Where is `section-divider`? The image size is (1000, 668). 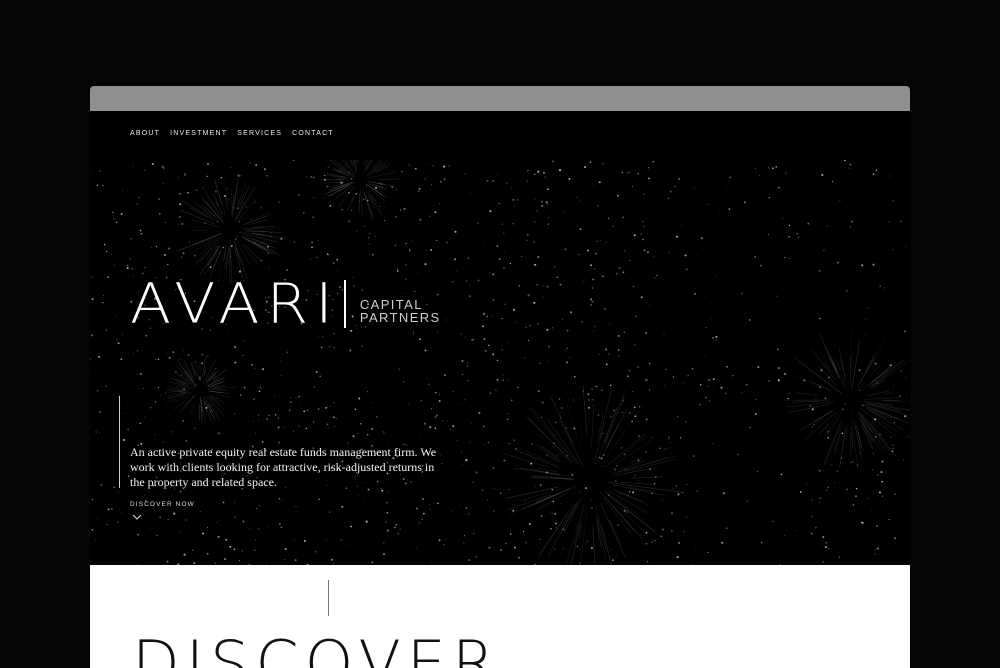
section-divider is located at coordinates (328, 598).